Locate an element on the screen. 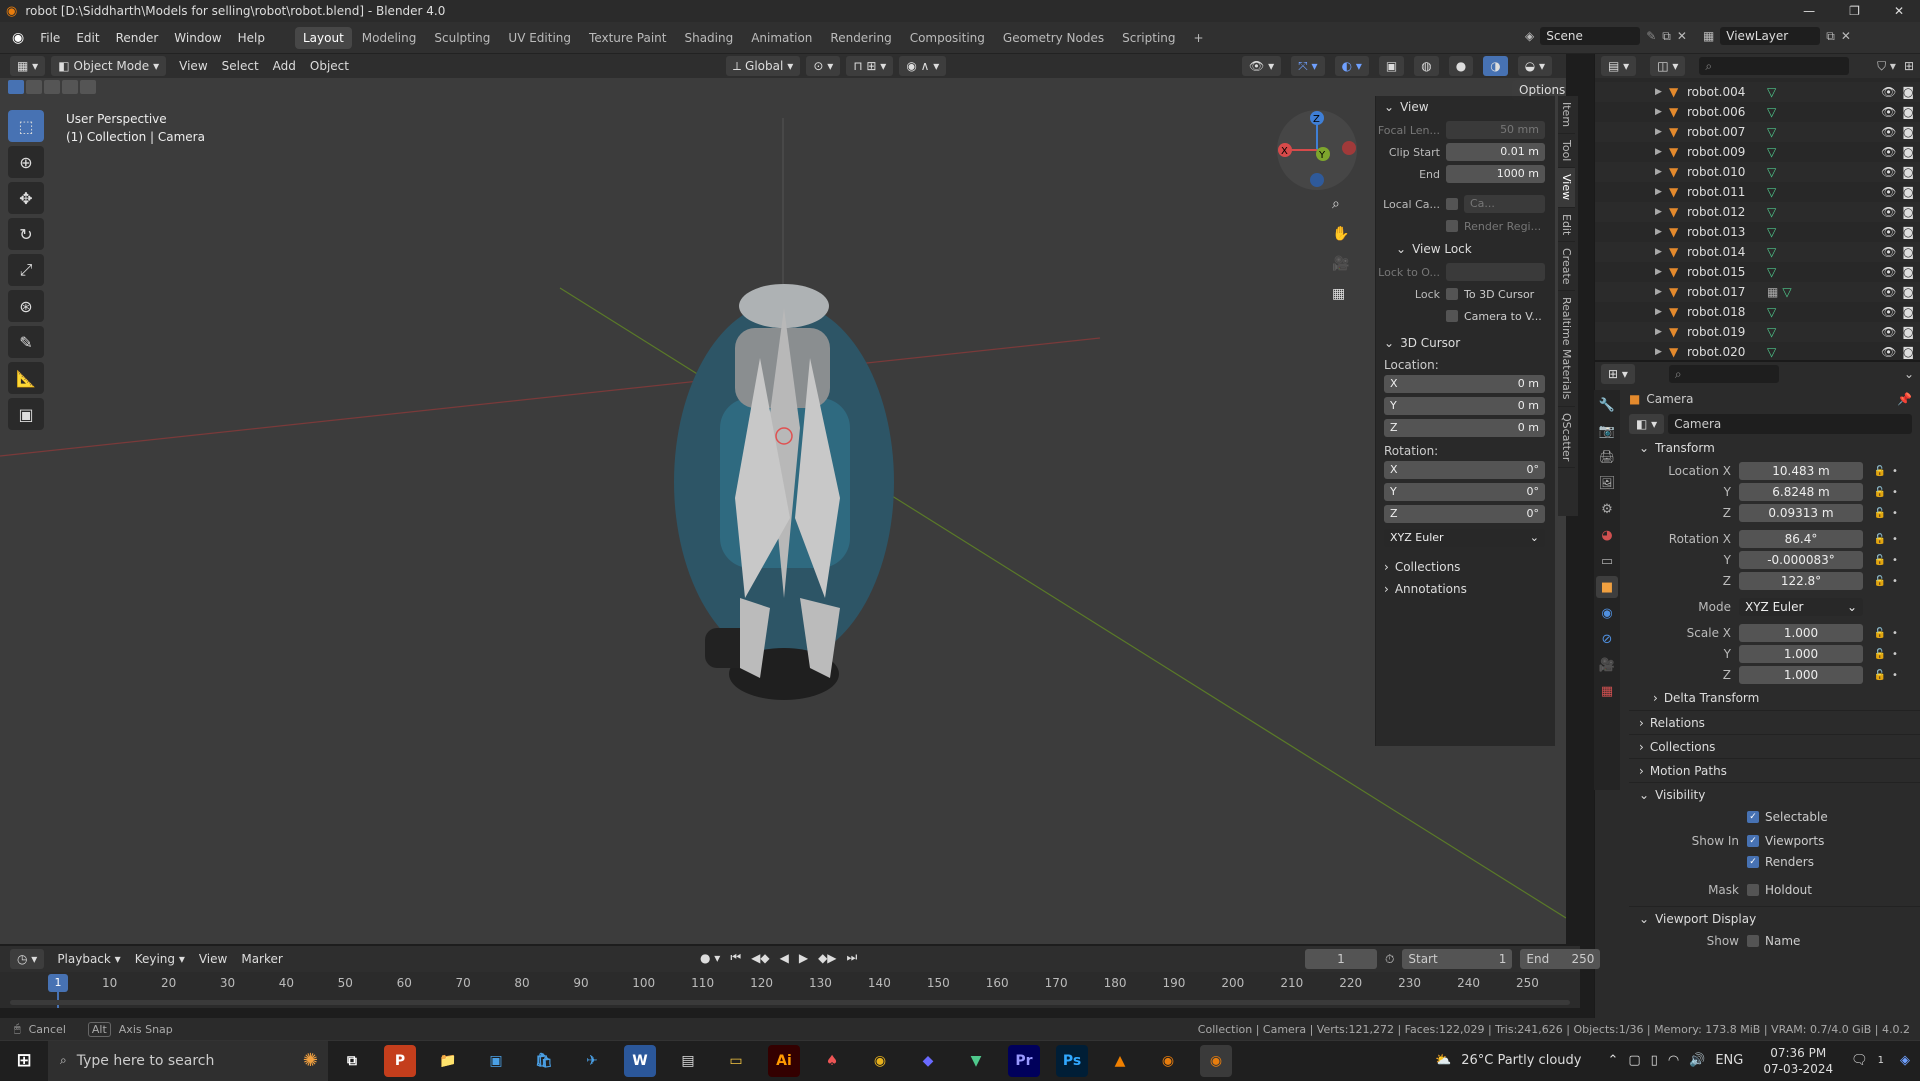  tab-scripting: Scripting is located at coordinates (1148, 38).